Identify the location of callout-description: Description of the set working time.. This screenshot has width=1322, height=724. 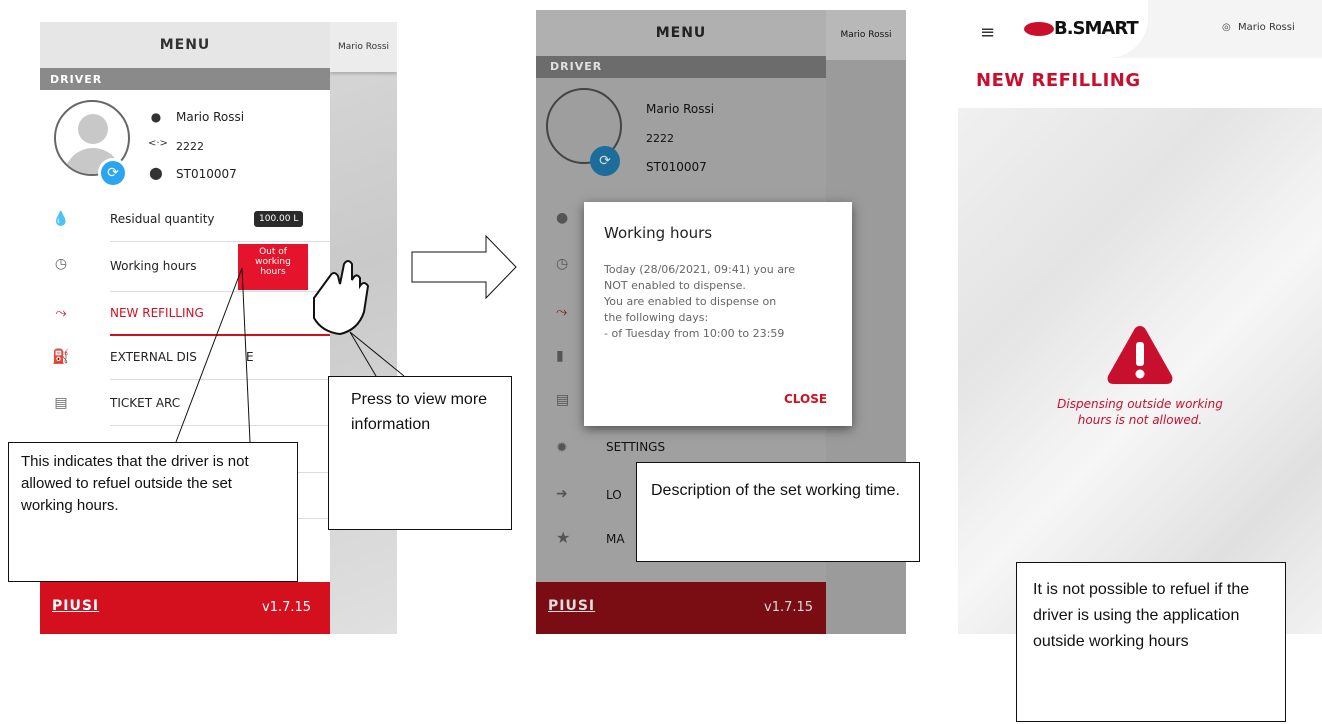
(778, 512).